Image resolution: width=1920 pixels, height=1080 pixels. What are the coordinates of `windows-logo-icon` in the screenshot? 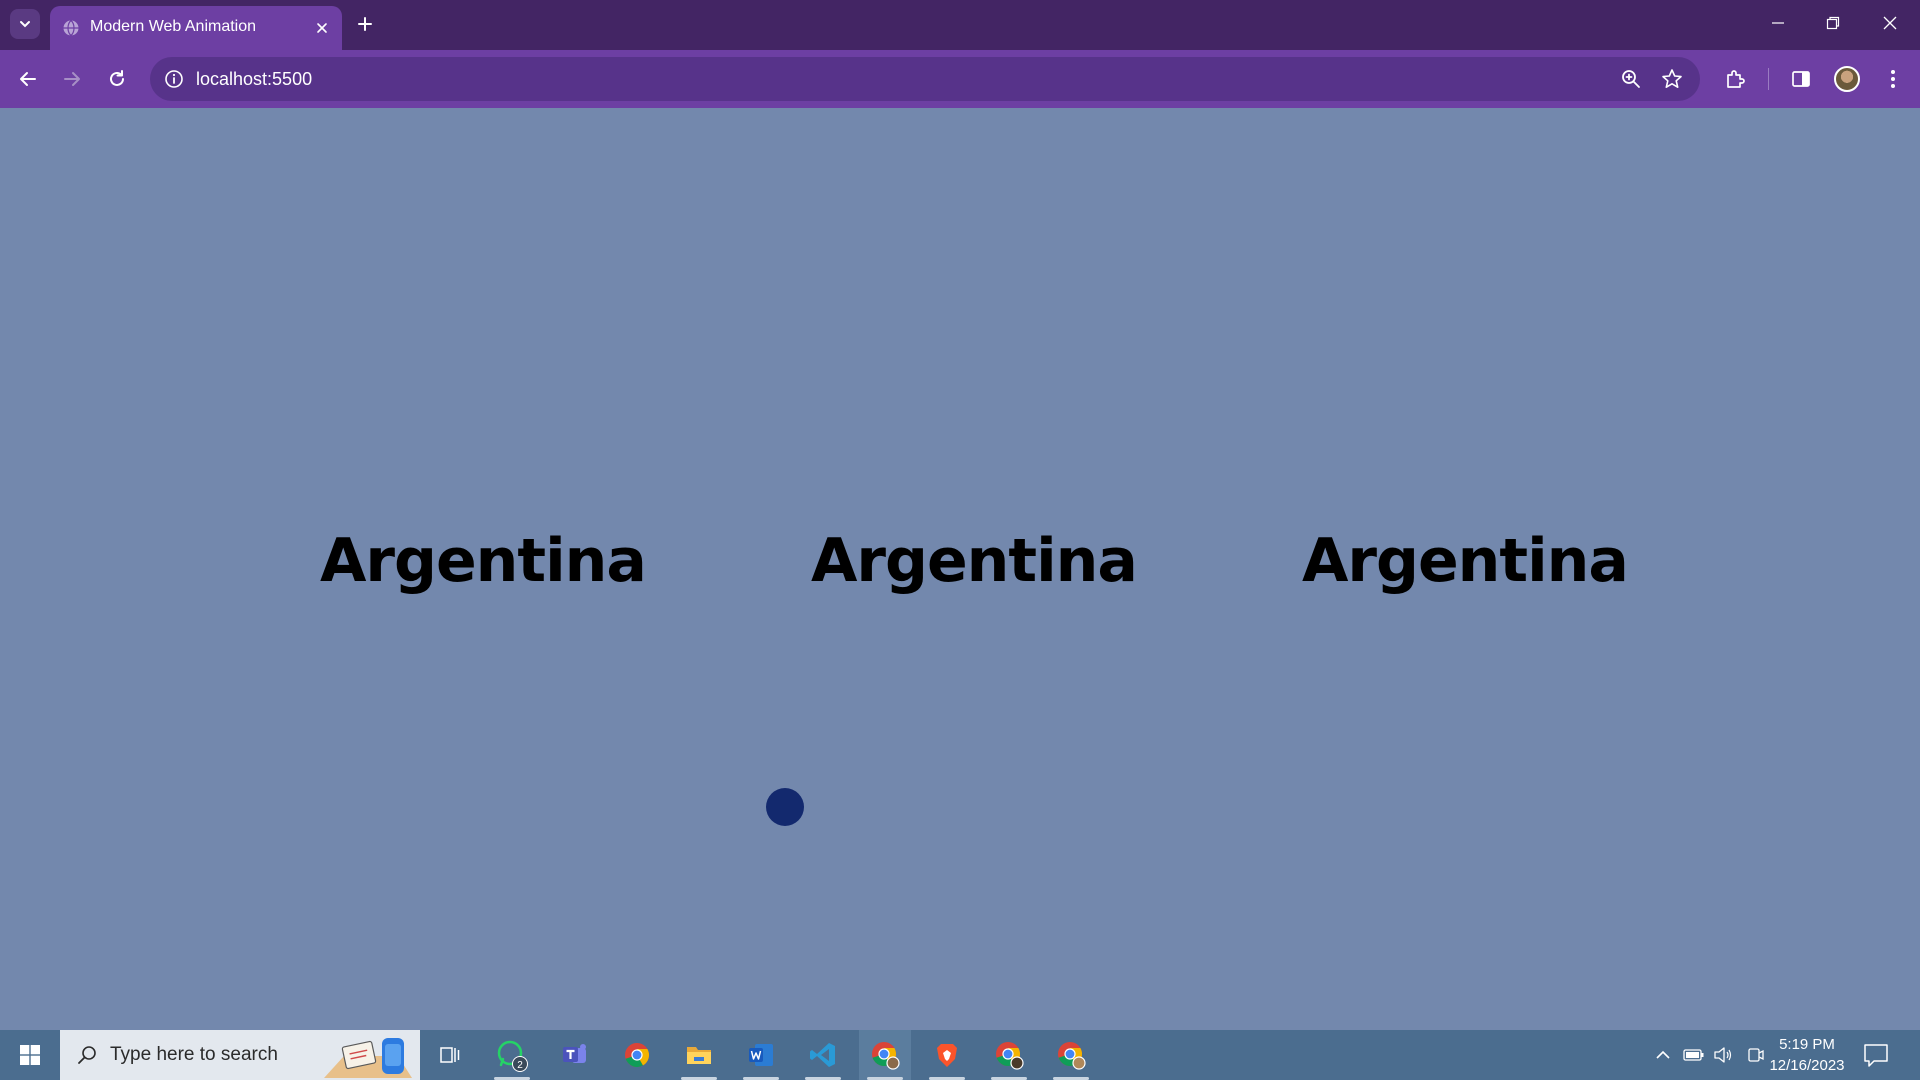 It's located at (30, 1055).